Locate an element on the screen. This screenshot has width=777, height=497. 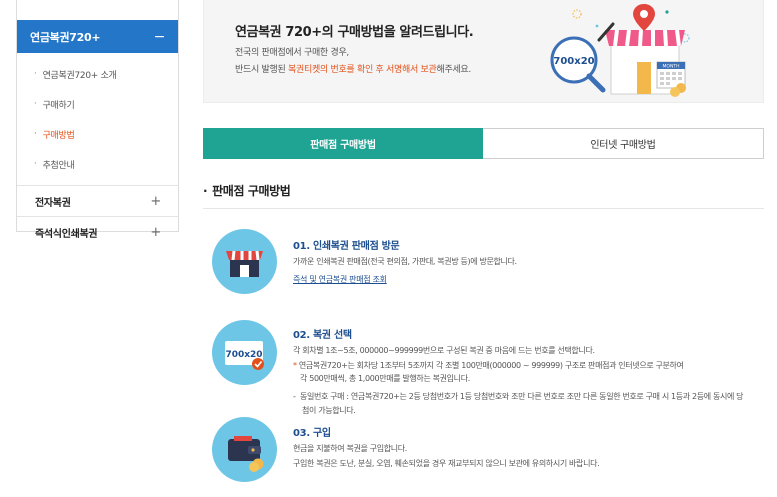
banner-notice-pre: 반드시 발행된 is located at coordinates (262, 70).